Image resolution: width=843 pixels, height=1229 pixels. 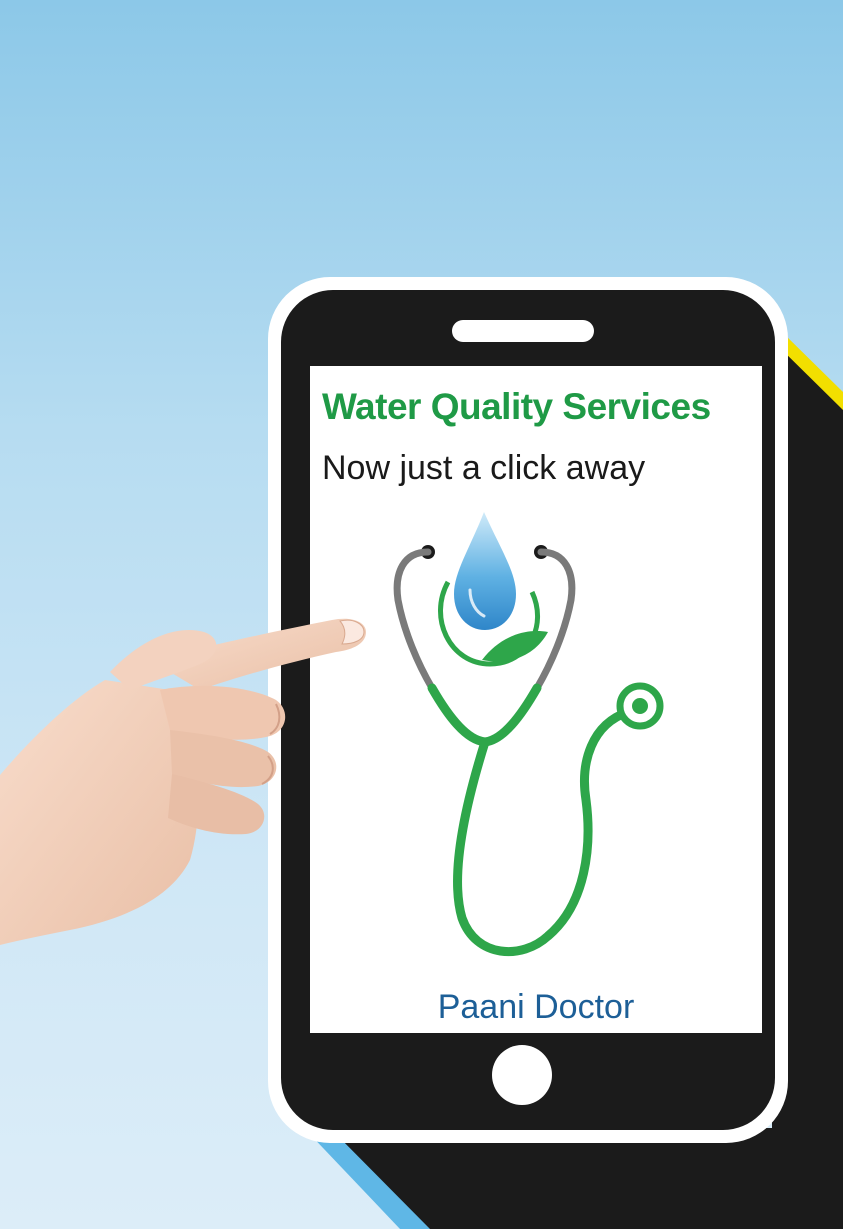 I want to click on phone-home-button, so click(x=522, y=1075).